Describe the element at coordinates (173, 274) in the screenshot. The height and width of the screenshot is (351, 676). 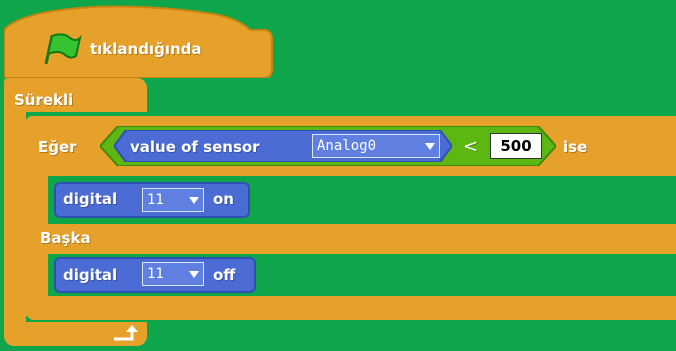
I see `digital-off-pin-dropdown: 11` at that location.